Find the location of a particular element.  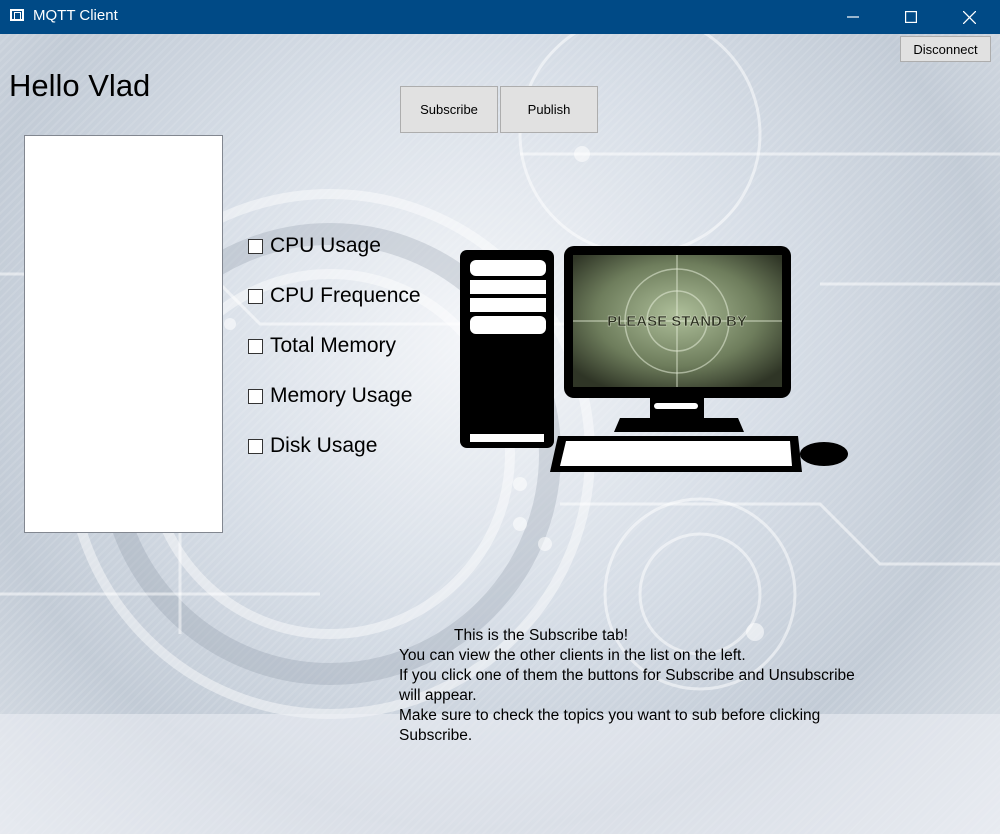

topic-cpu-usage: CPU Usage is located at coordinates (314, 246).